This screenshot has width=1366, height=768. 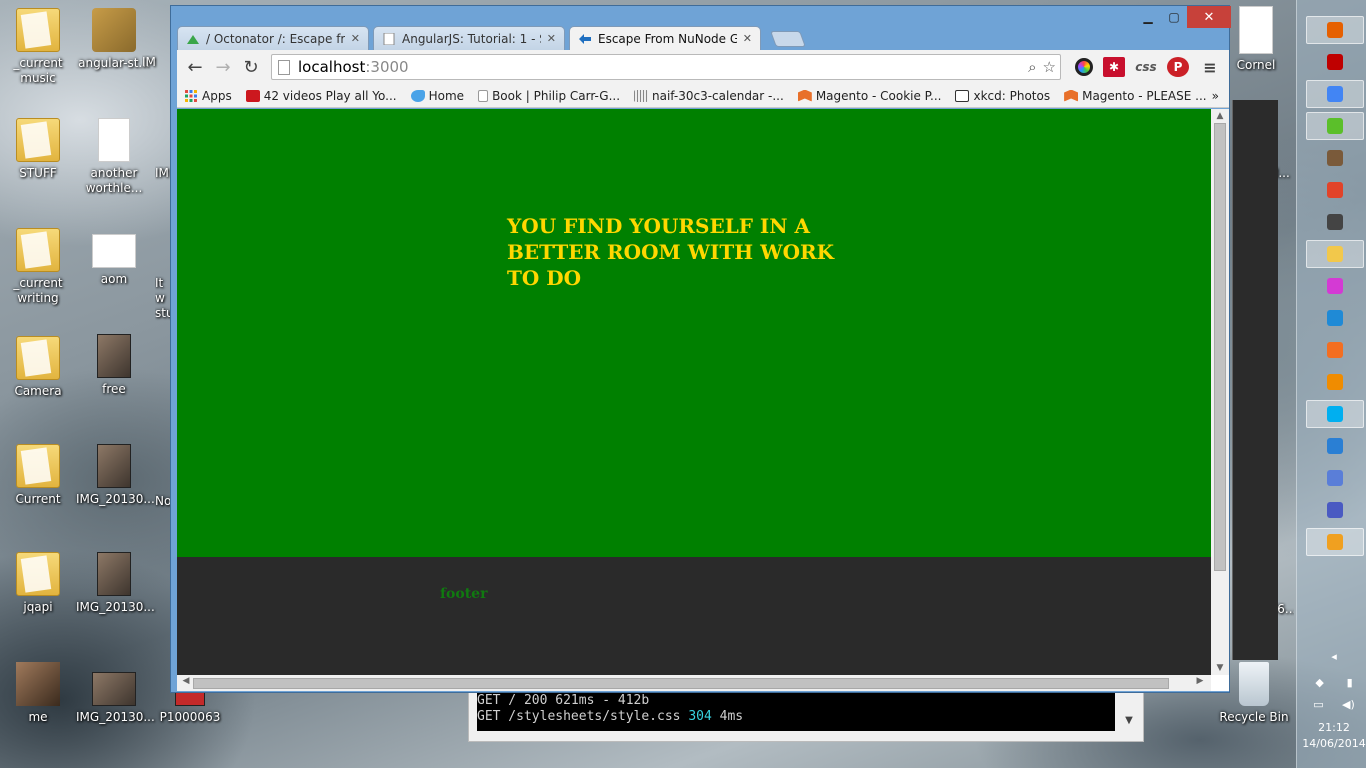 What do you see at coordinates (1220, 668) in the screenshot?
I see `scroll-down-icon: ▼` at bounding box center [1220, 668].